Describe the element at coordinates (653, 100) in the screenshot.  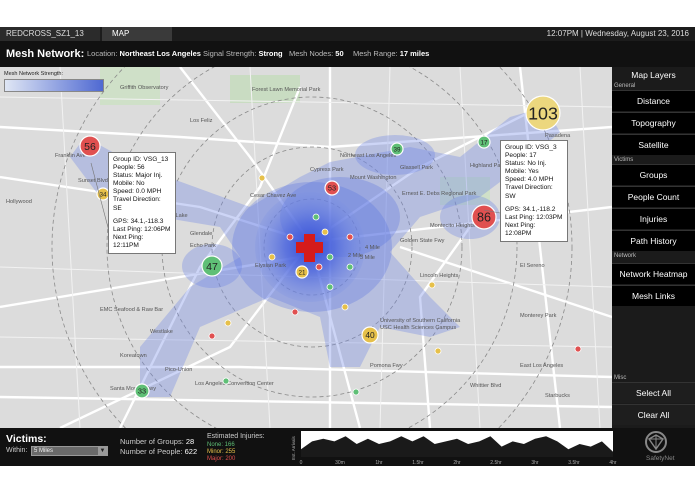
I see `distance-button: Distance` at that location.